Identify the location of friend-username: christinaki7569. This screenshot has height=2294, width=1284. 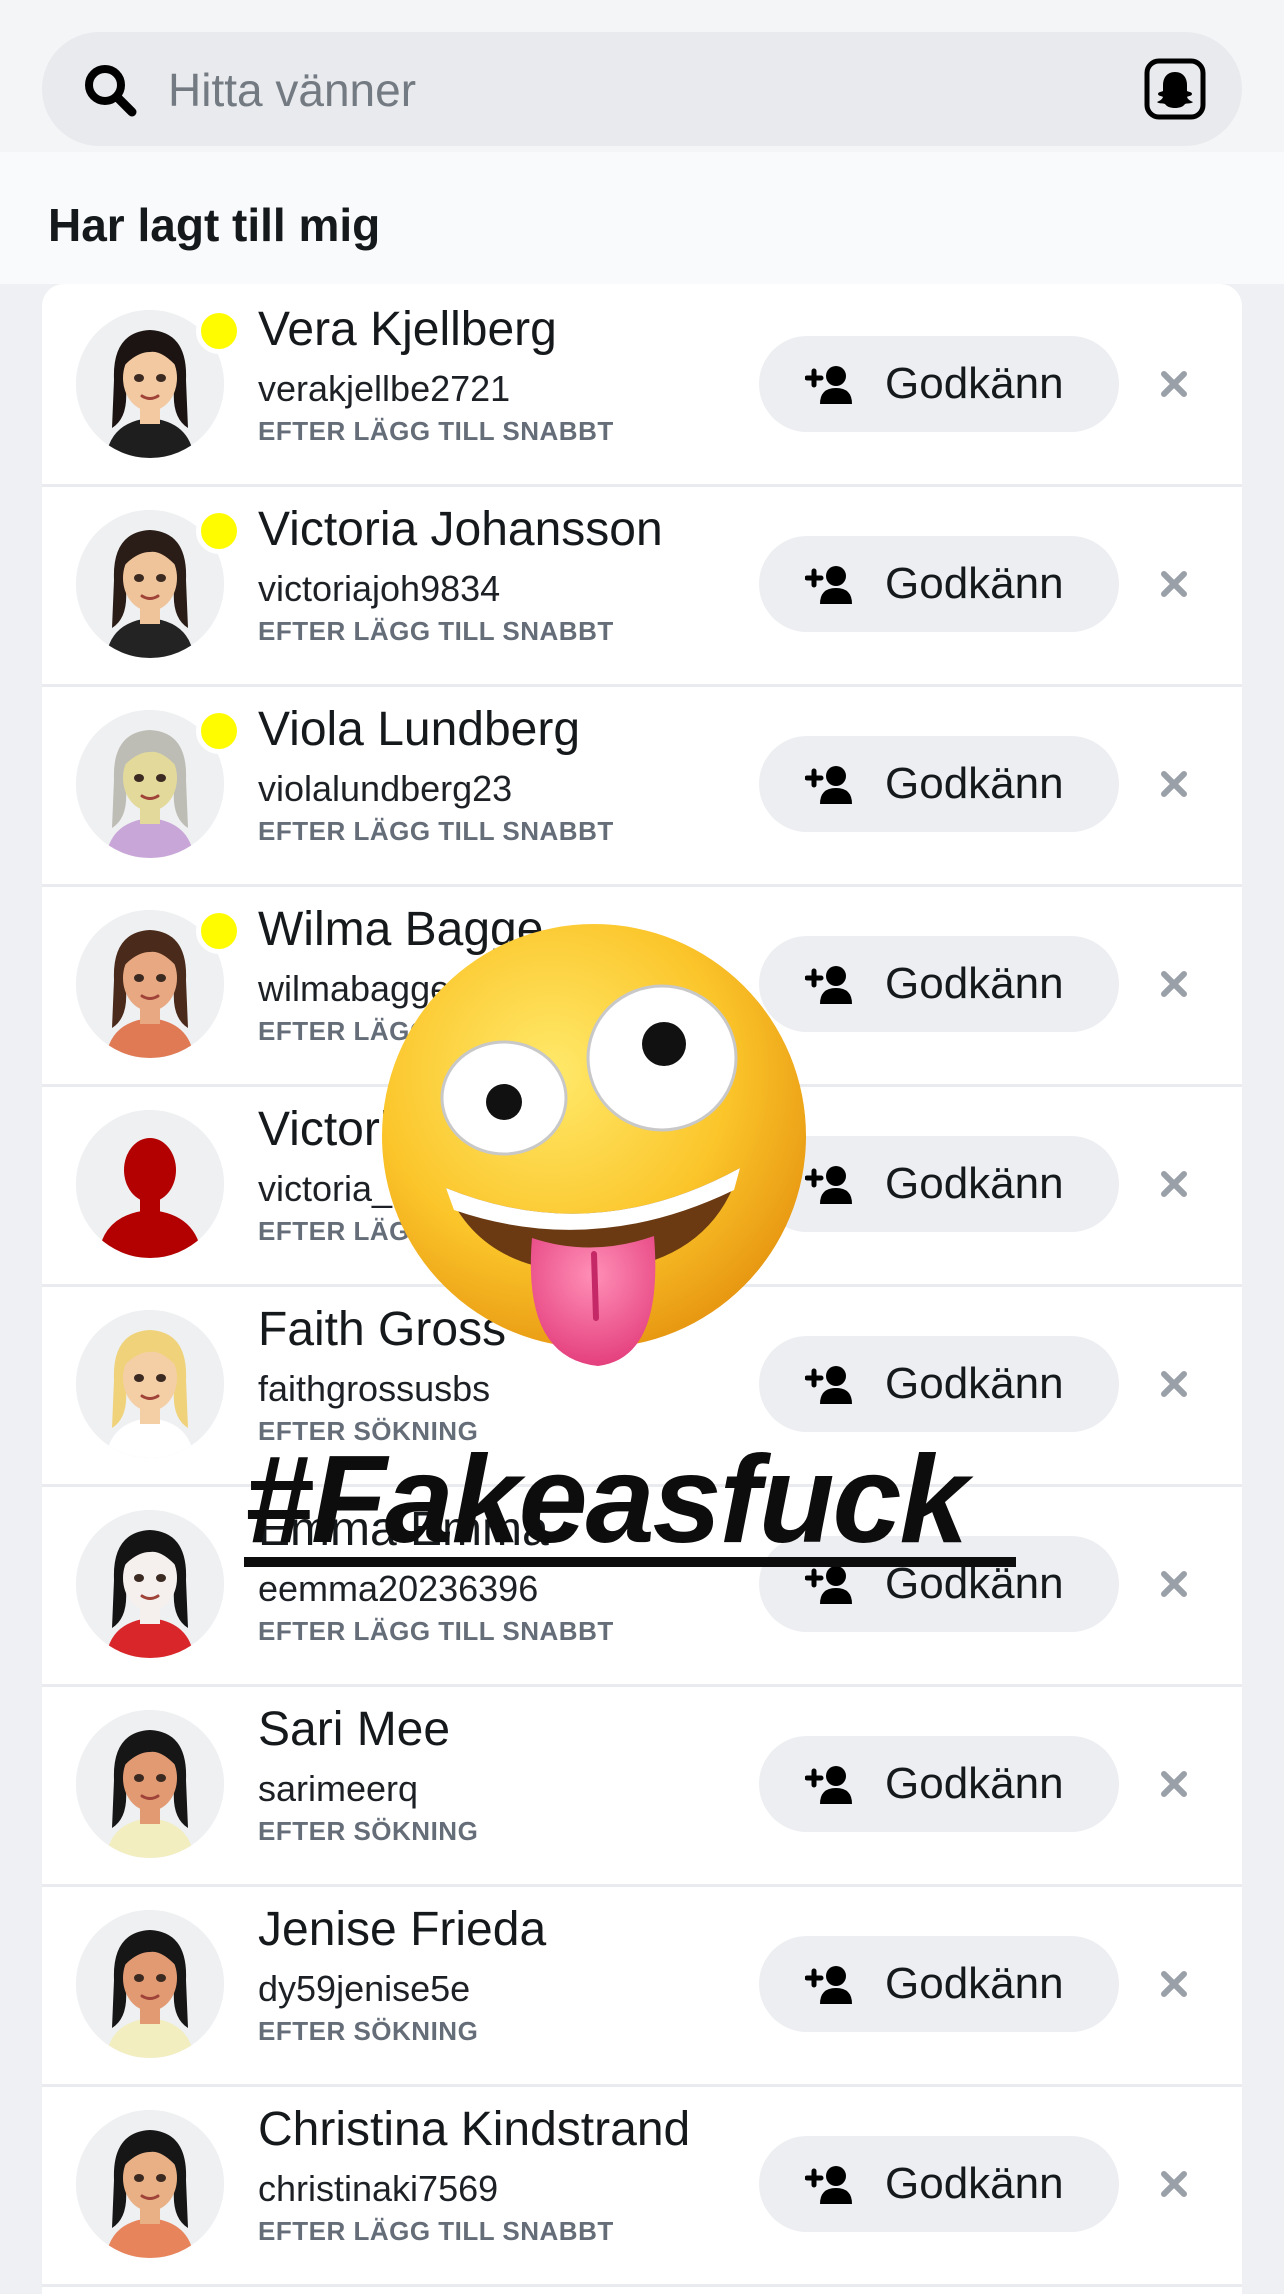
(378, 2188).